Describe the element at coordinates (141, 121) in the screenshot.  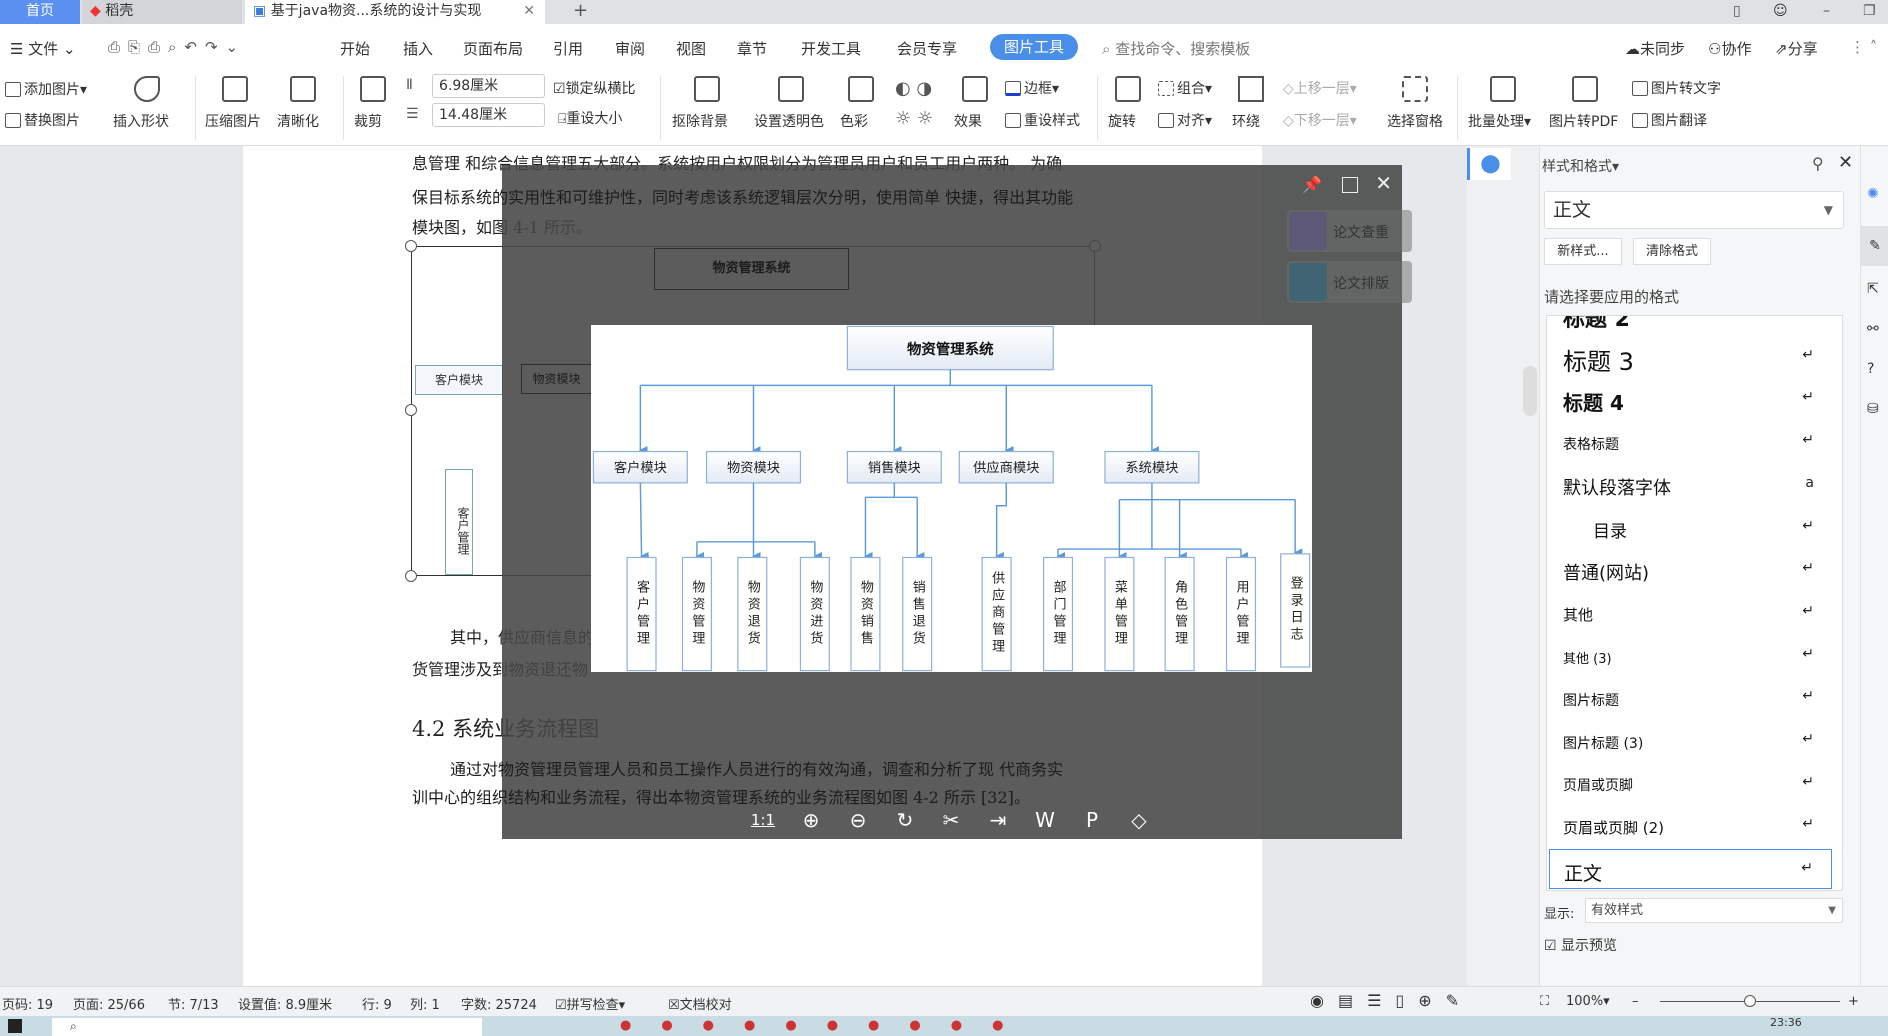
I see `insert-shape-button: 插入形状` at that location.